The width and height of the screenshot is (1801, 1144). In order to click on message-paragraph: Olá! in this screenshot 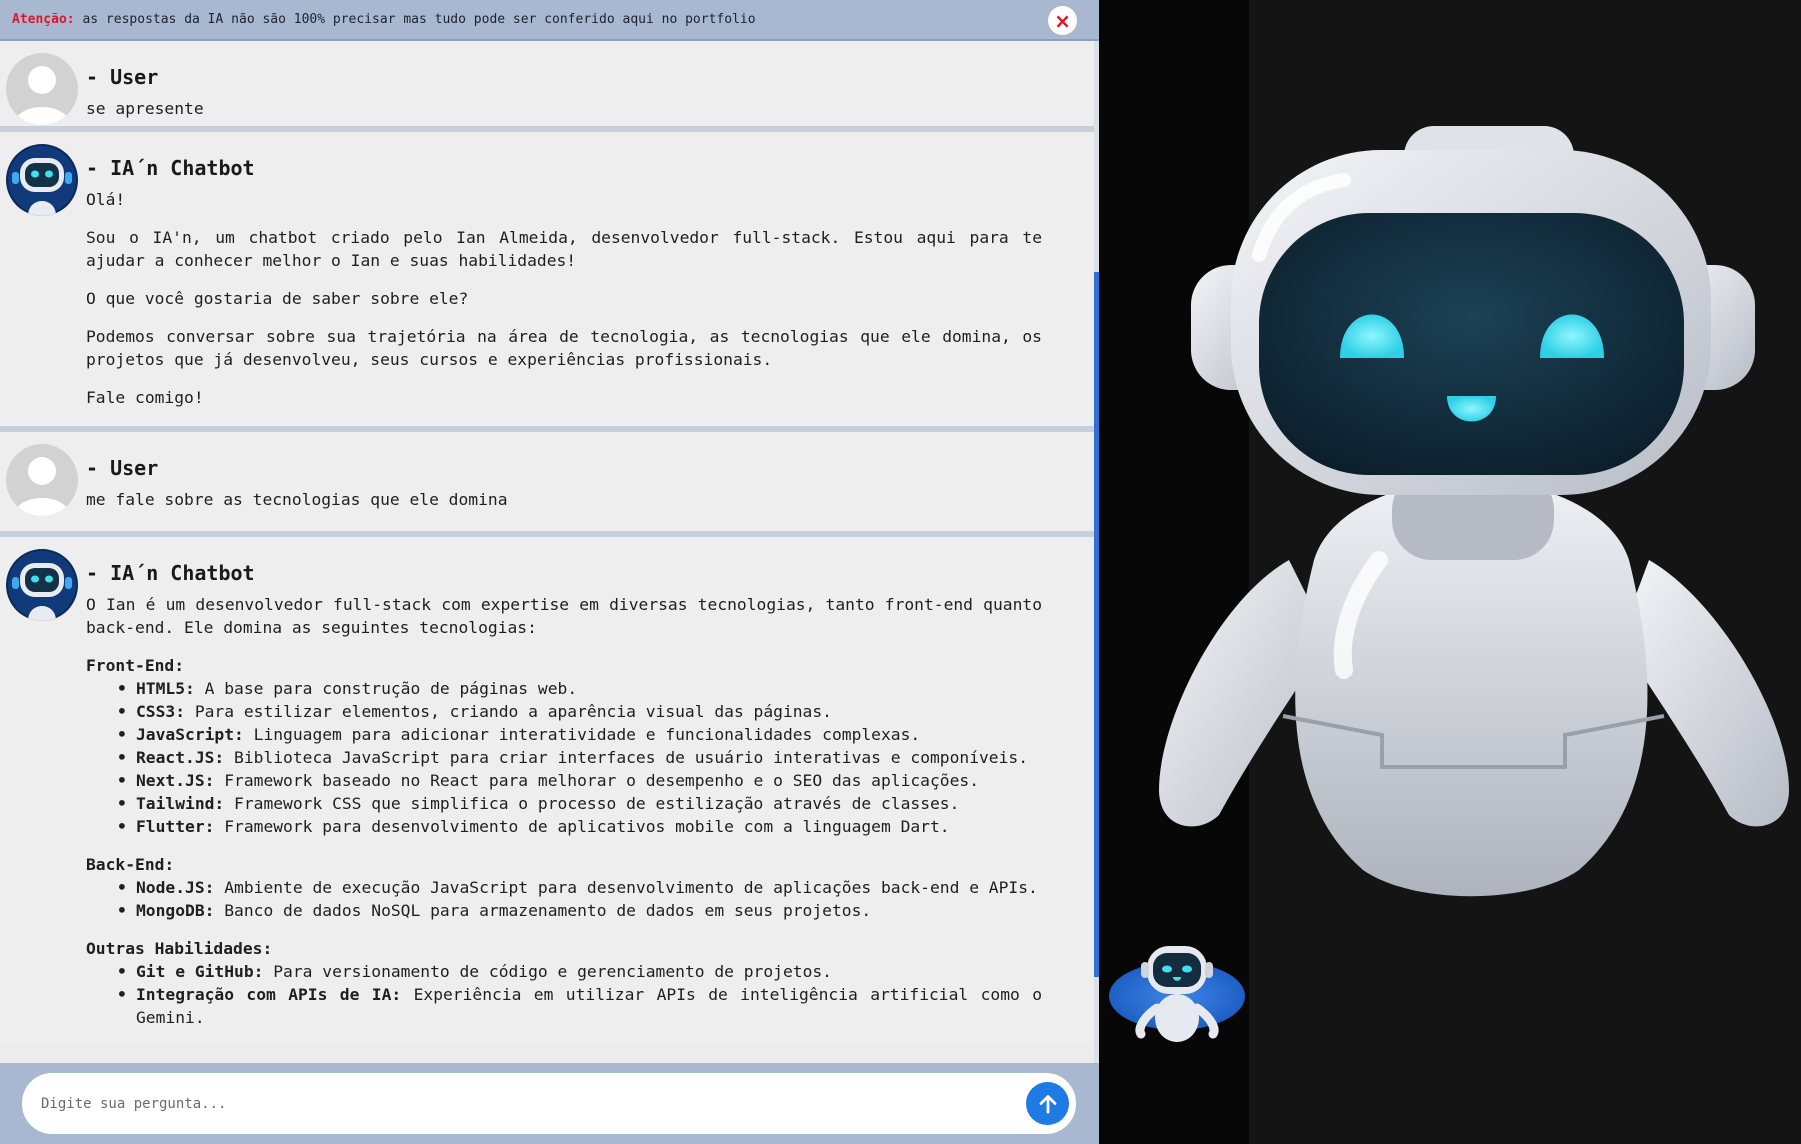, I will do `click(106, 199)`.